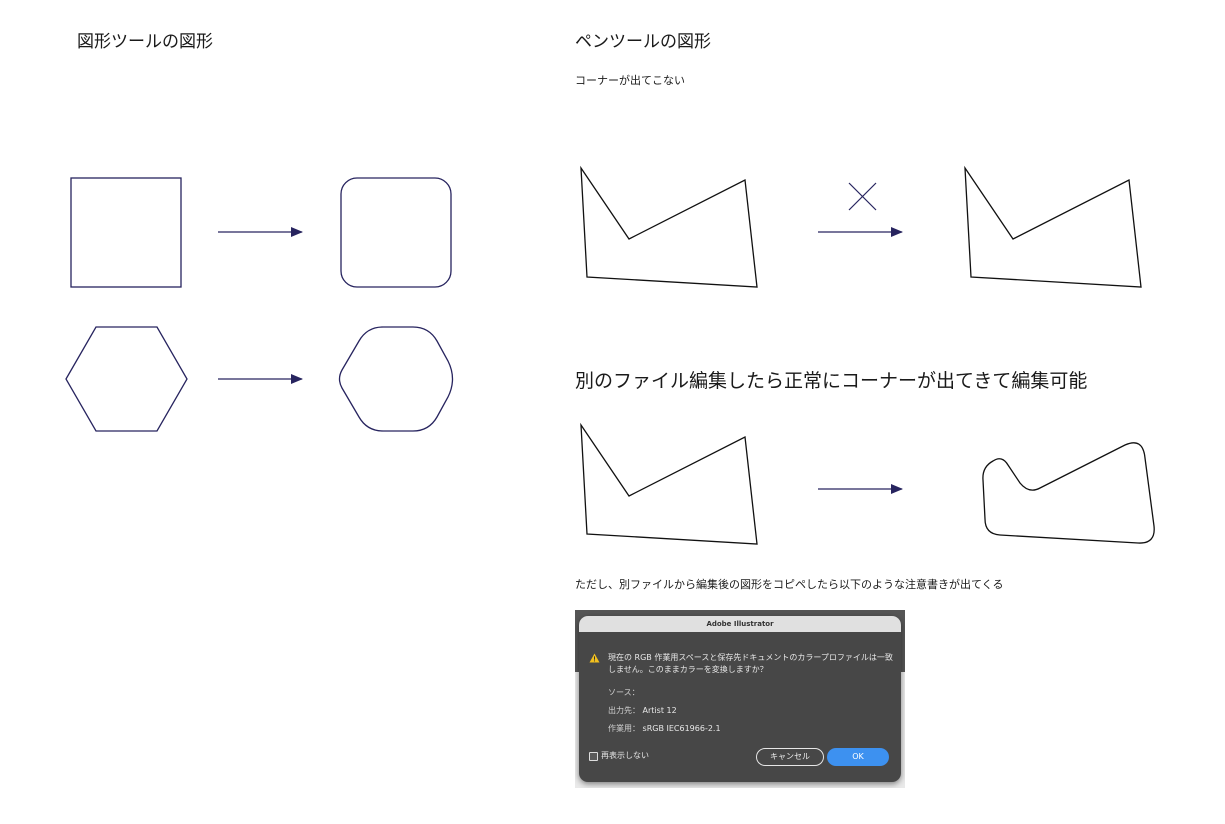 The width and height of the screenshot is (1225, 824). Describe the element at coordinates (594, 658) in the screenshot. I see `warning-icon` at that location.